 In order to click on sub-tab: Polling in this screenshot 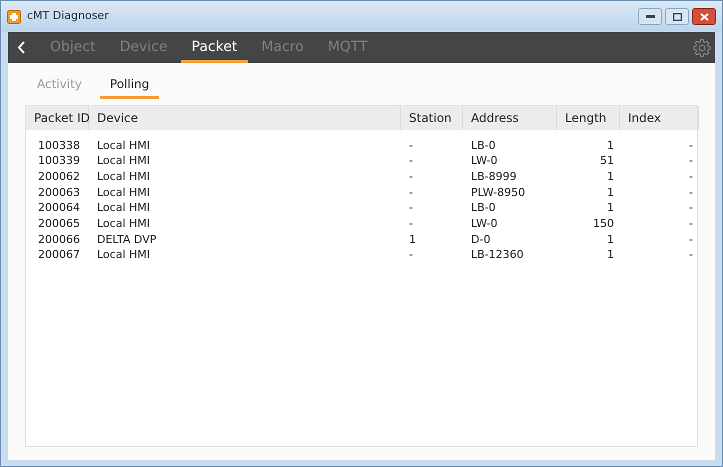, I will do `click(130, 87)`.